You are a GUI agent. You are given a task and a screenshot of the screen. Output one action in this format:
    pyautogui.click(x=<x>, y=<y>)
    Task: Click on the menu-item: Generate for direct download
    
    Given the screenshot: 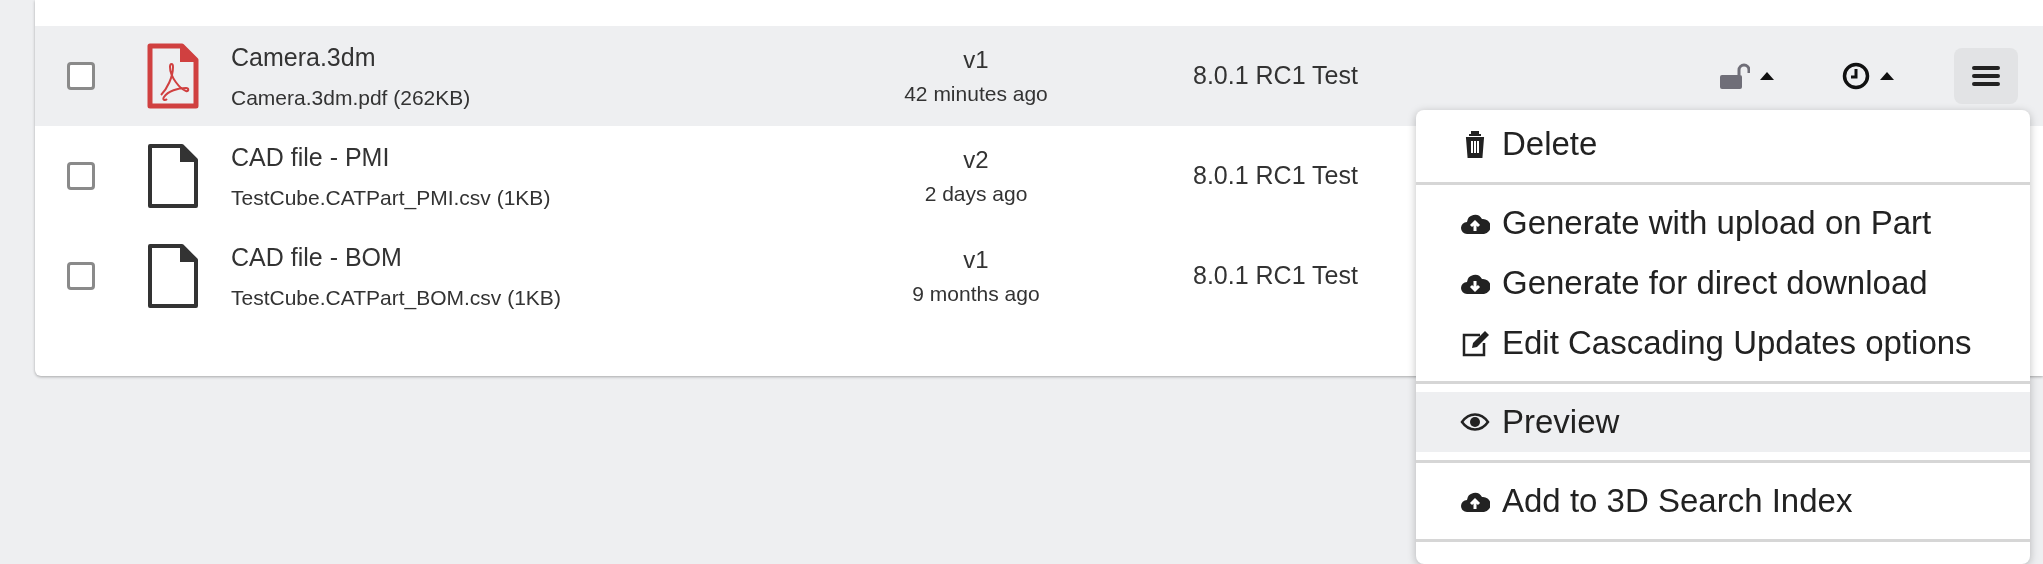 What is the action you would take?
    pyautogui.click(x=1723, y=283)
    